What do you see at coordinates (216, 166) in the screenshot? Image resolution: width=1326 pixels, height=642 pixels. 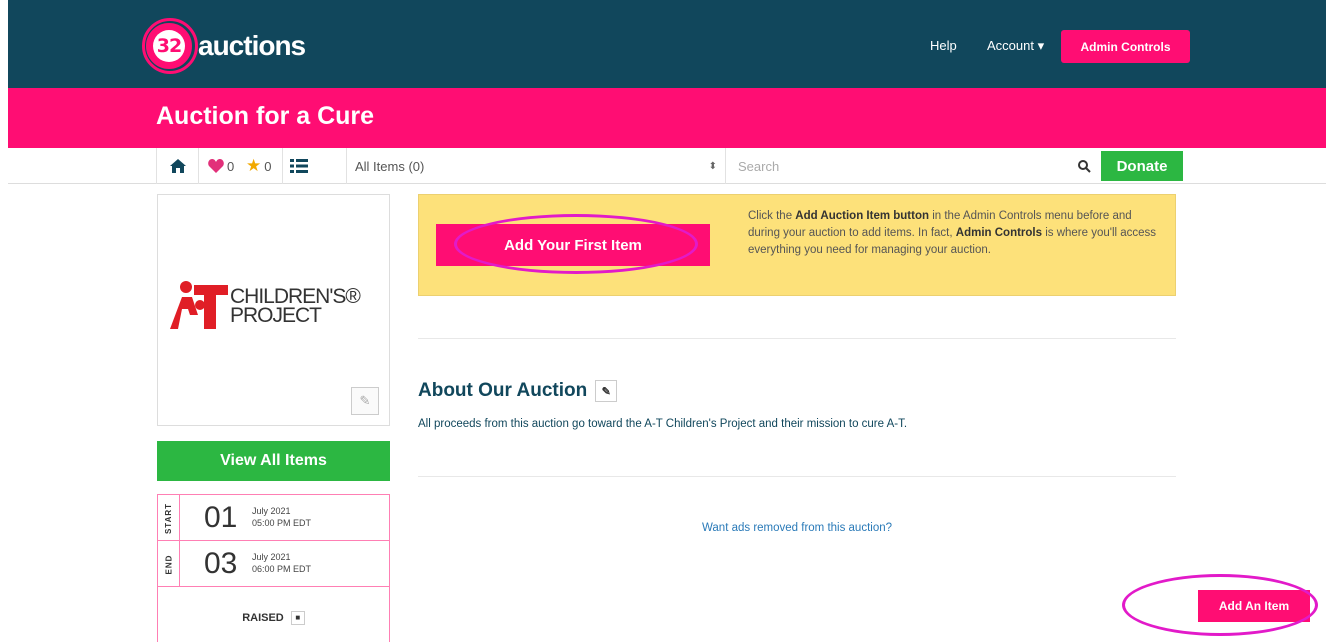 I see `heart-icon` at bounding box center [216, 166].